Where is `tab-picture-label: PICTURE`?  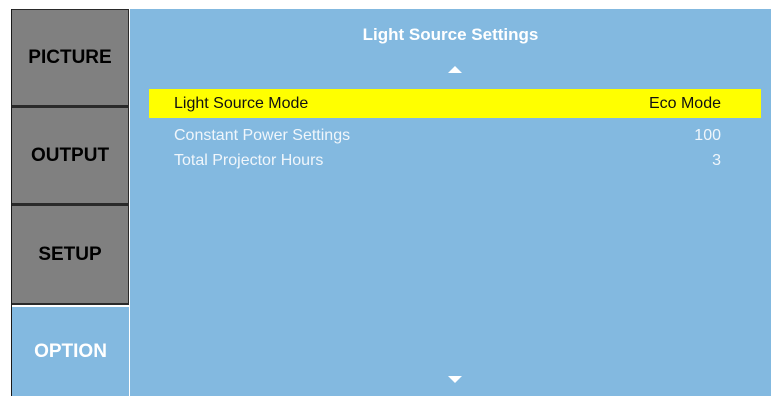 tab-picture-label: PICTURE is located at coordinates (70, 57).